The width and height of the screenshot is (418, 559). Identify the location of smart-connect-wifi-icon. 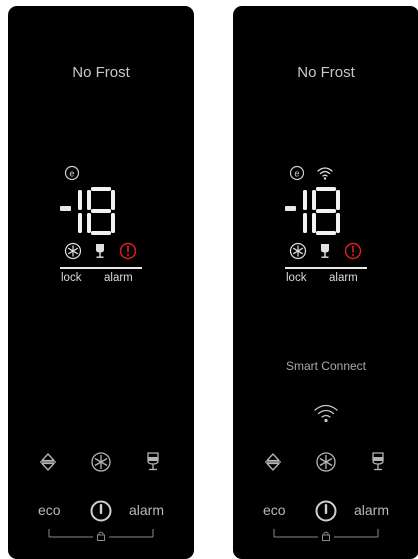
(326, 413).